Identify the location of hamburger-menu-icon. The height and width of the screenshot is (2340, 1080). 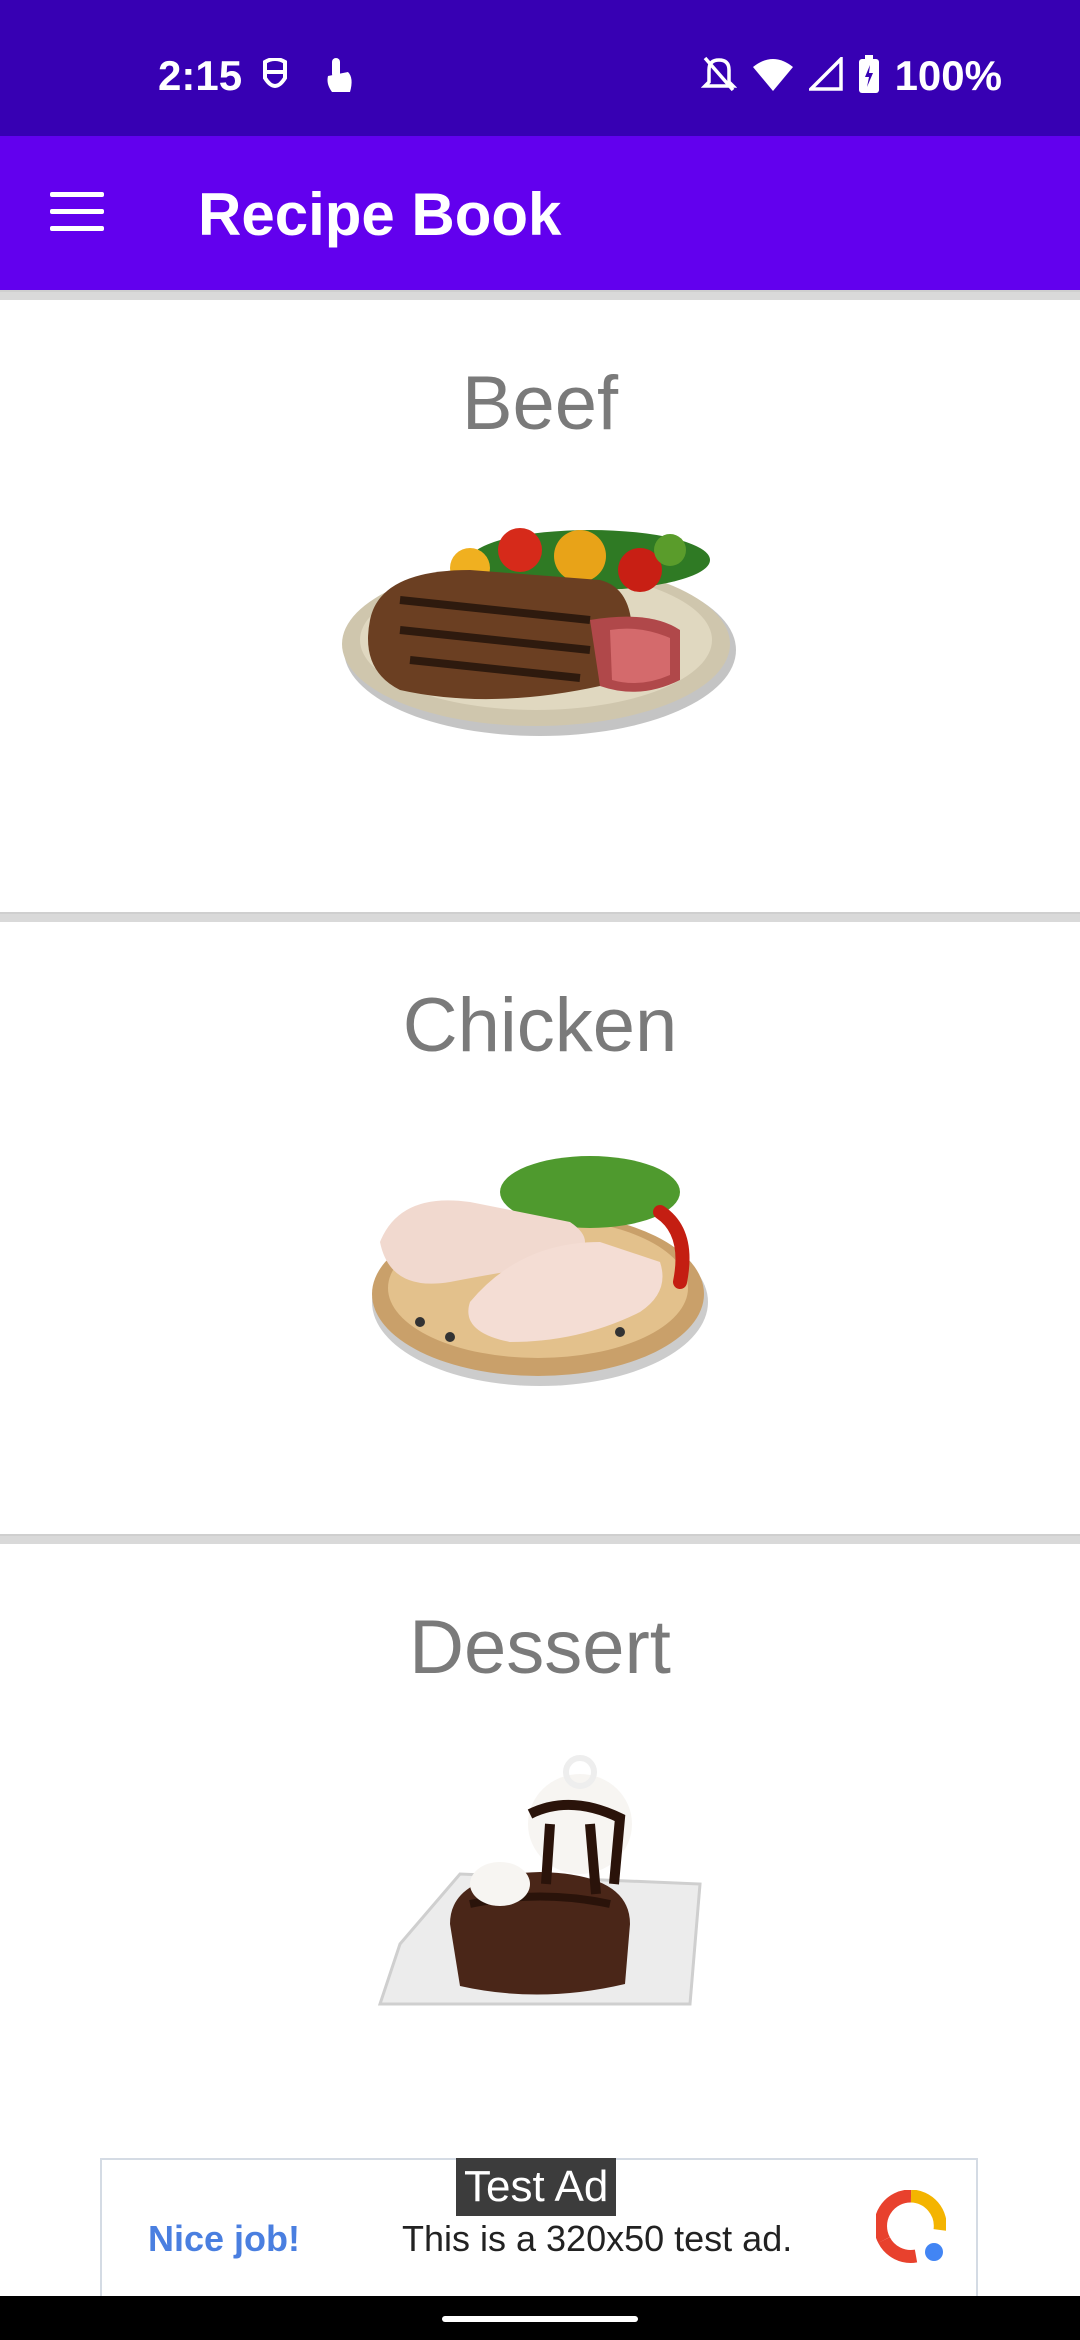
(77, 213).